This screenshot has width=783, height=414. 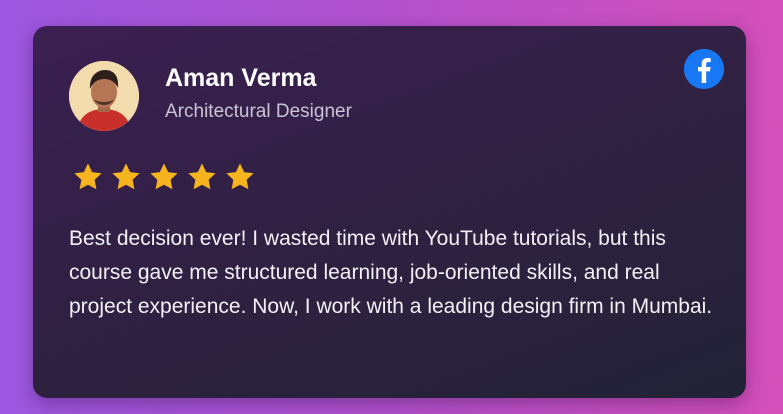 I want to click on facebook-icon, so click(x=704, y=69).